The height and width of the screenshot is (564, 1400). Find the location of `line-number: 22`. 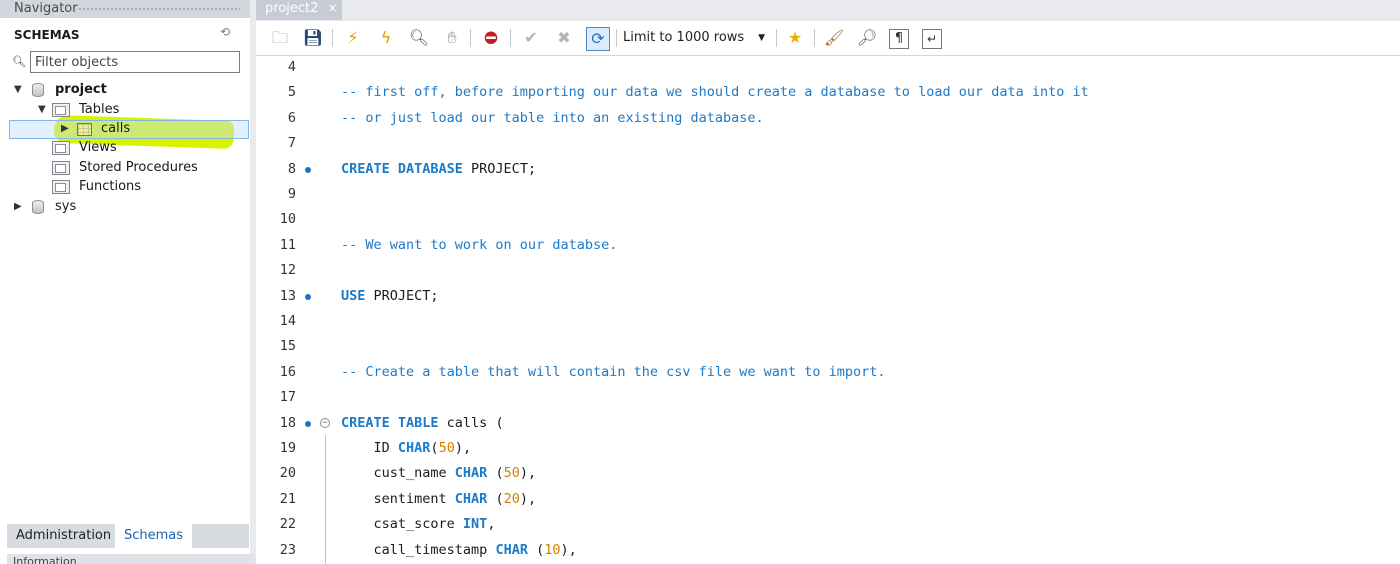

line-number: 22 is located at coordinates (287, 524).